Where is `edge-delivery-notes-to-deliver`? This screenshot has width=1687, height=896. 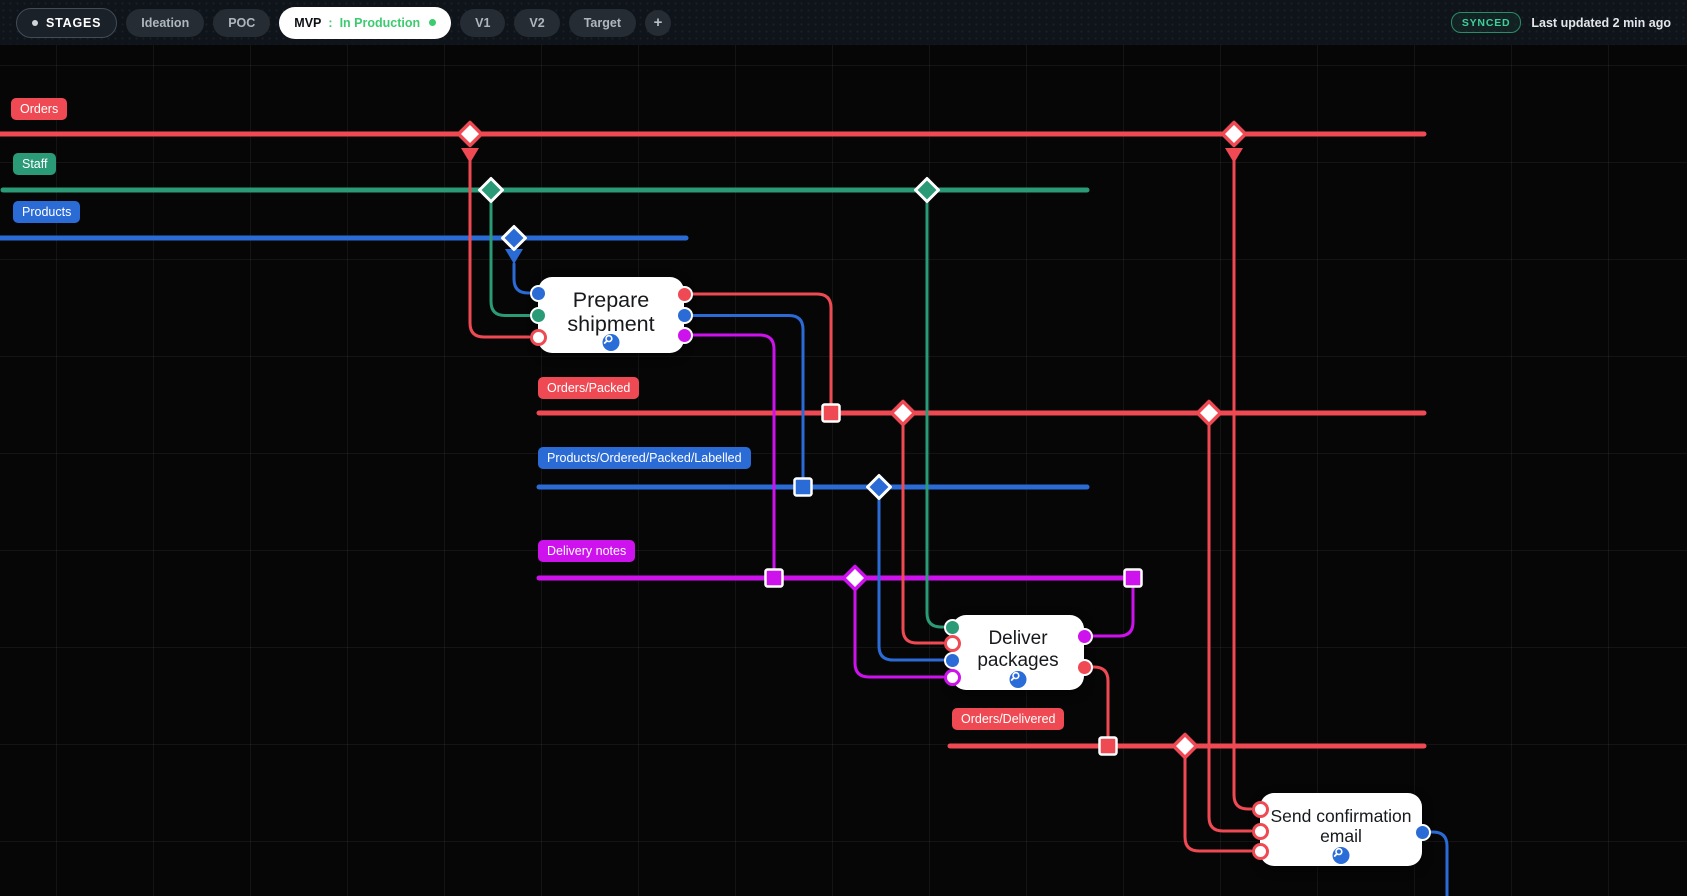
edge-delivery-notes-to-deliver is located at coordinates (899, 633).